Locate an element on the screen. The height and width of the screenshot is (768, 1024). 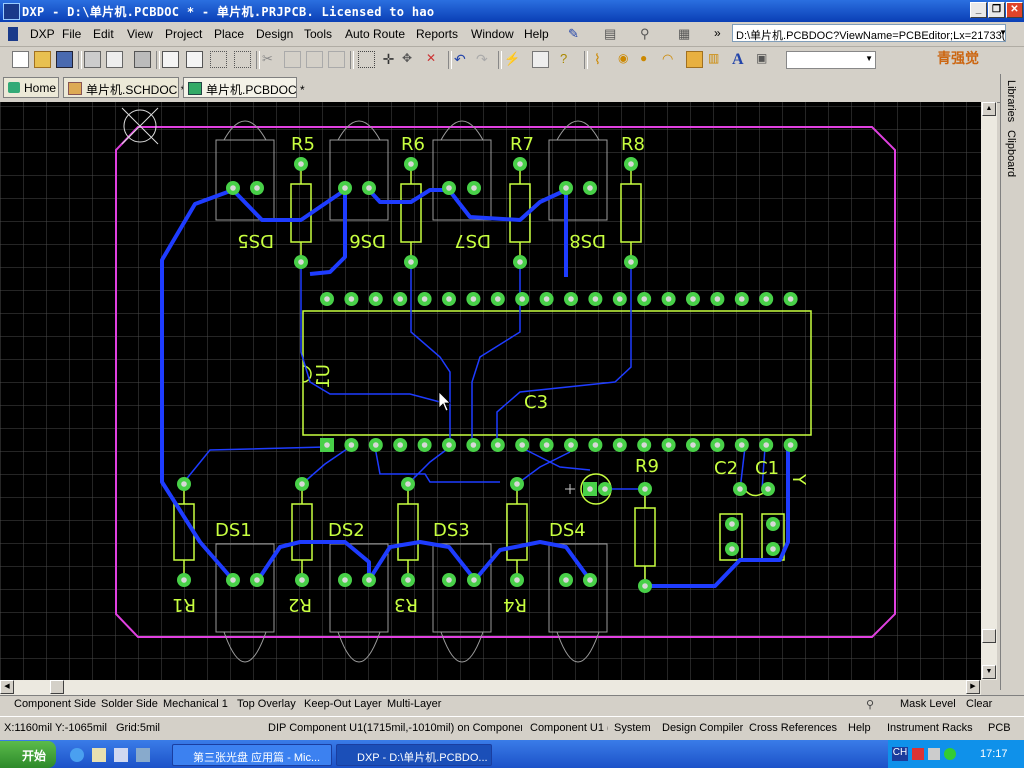
tray-status-icon is located at coordinates (950, 754).